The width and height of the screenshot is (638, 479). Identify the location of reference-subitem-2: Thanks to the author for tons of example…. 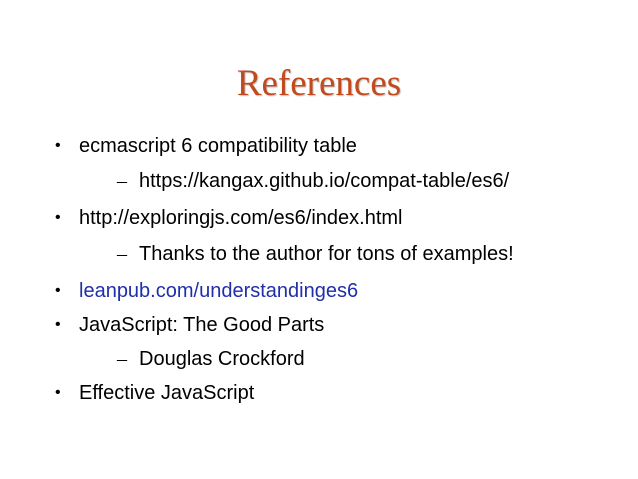
(326, 254).